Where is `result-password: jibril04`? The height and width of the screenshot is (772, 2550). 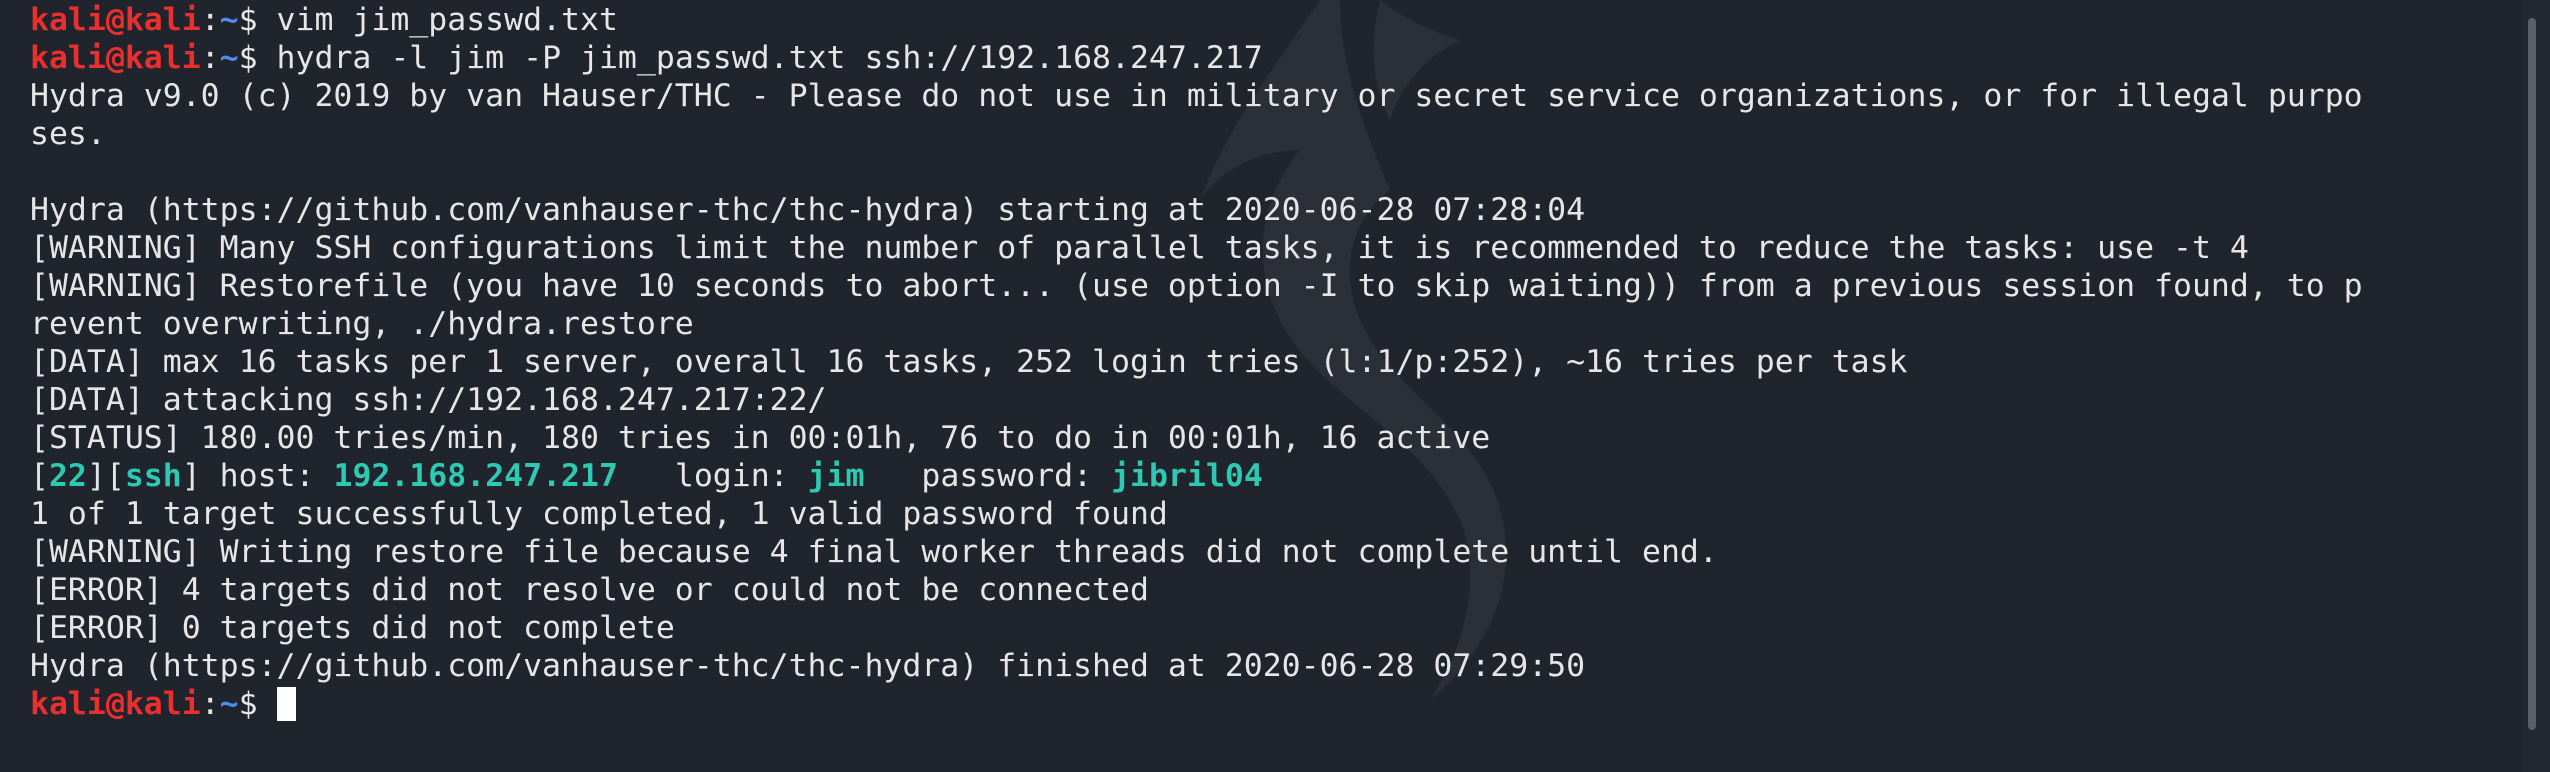
result-password: jibril04 is located at coordinates (1187, 476).